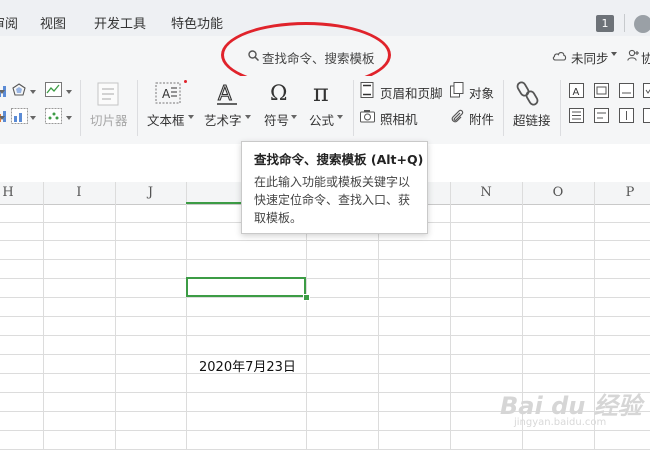 Image resolution: width=650 pixels, height=450 pixels. What do you see at coordinates (19, 116) in the screenshot?
I see `area-chart-icon` at bounding box center [19, 116].